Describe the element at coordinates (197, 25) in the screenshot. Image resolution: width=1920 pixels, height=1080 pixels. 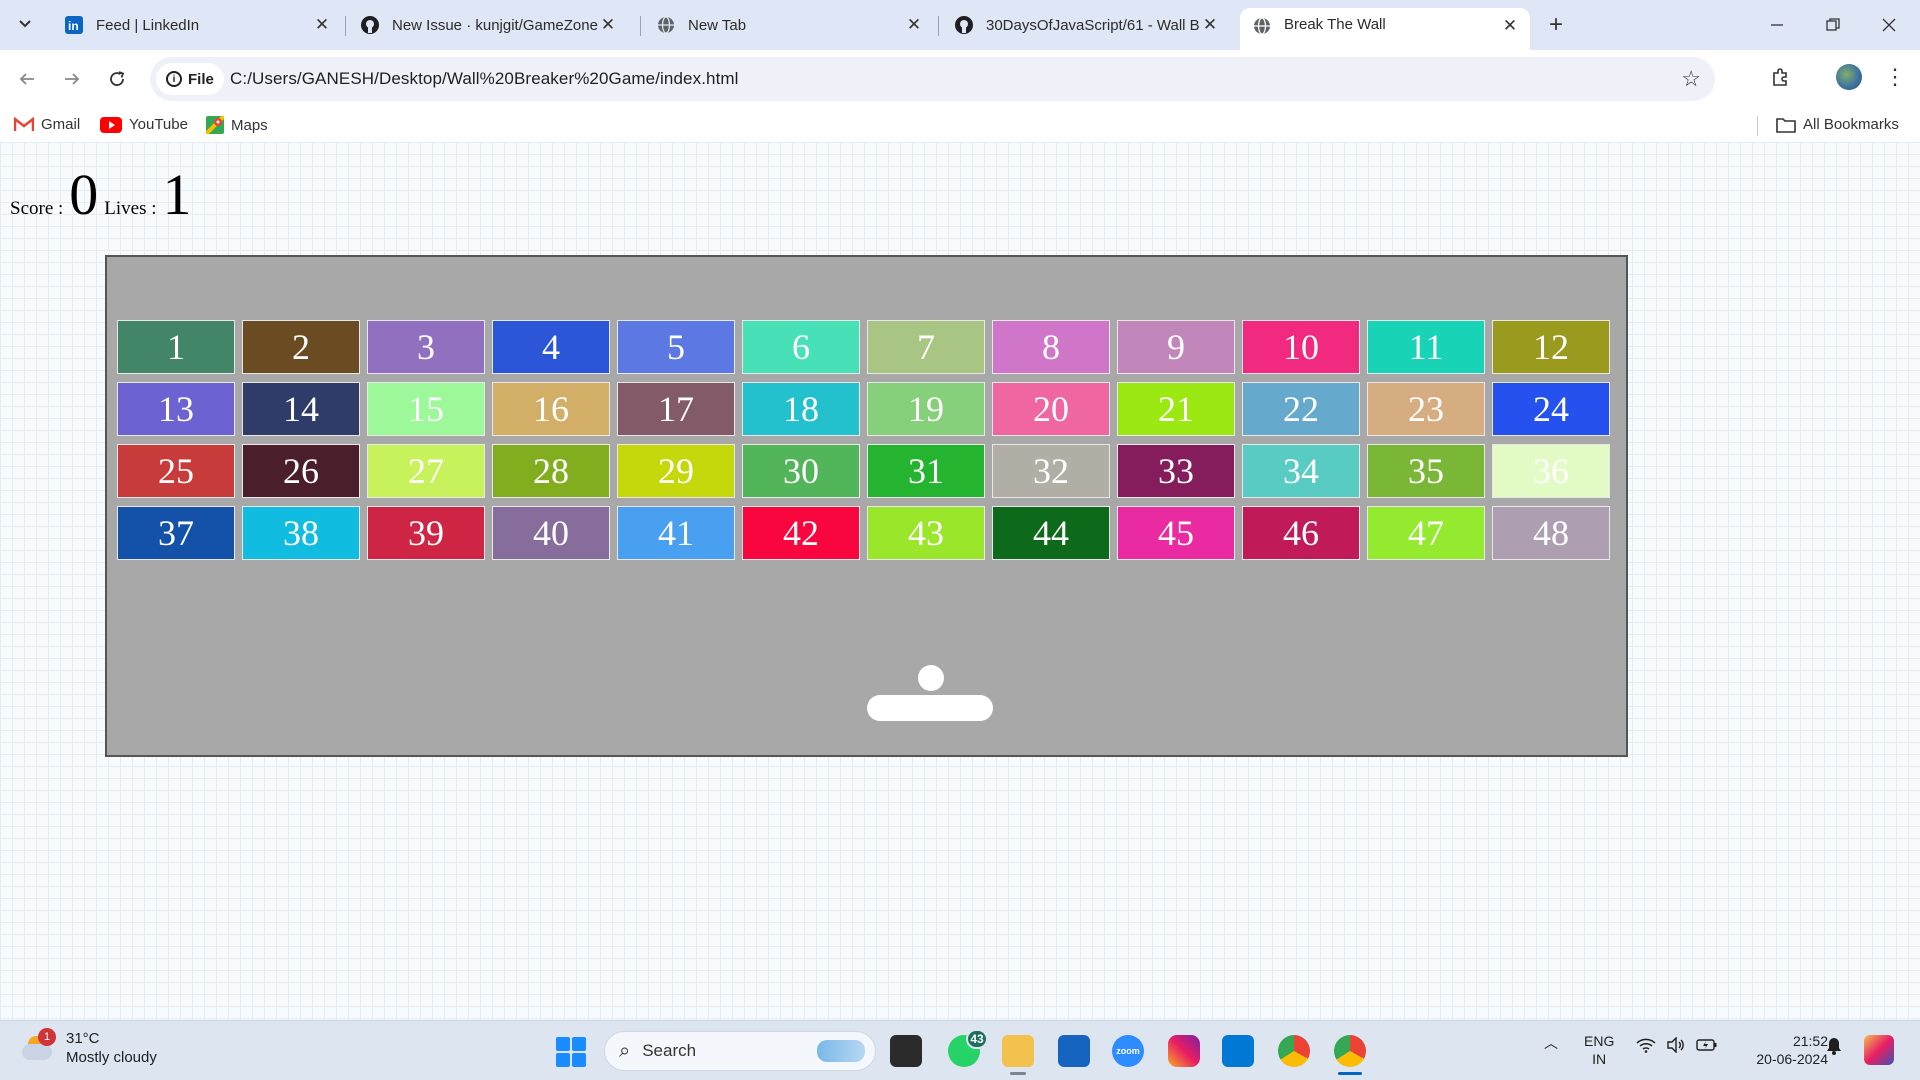
I see `tab-linkedin: in Feed | LinkedIn ✕` at that location.